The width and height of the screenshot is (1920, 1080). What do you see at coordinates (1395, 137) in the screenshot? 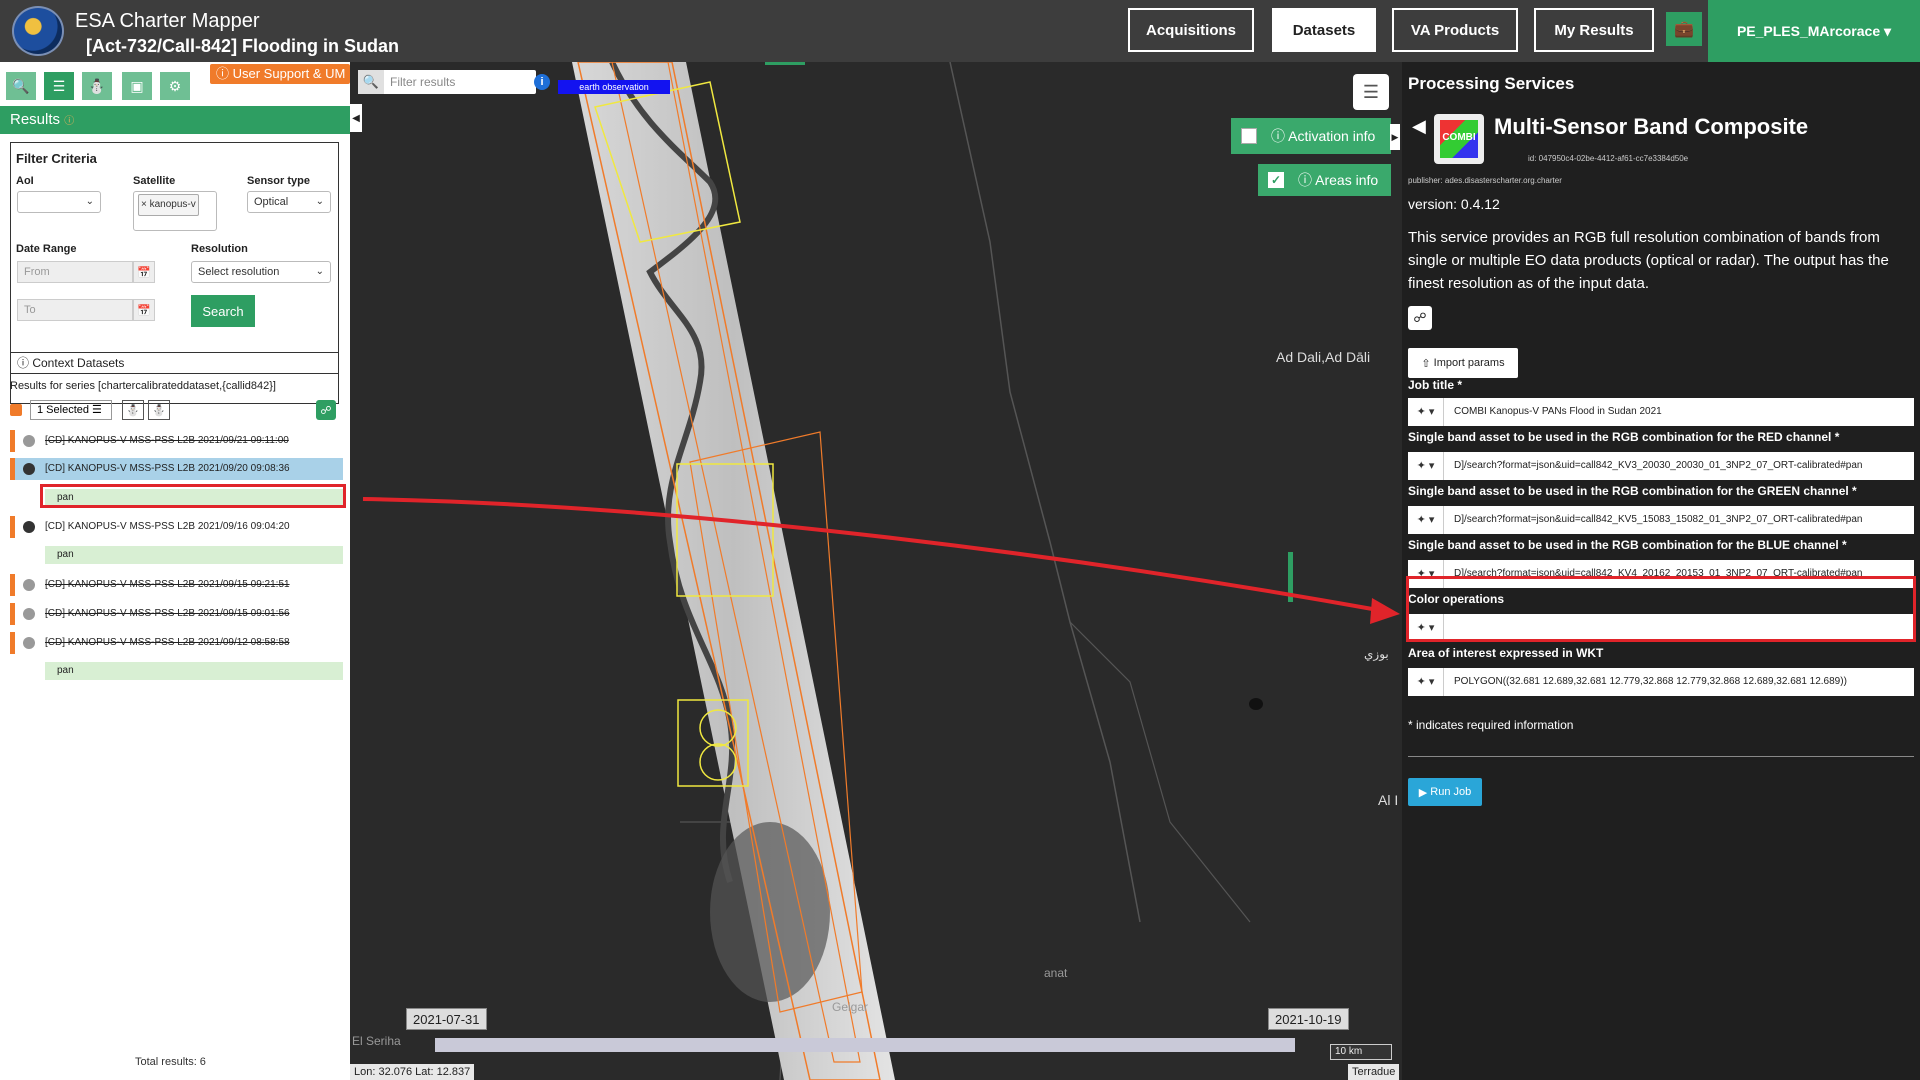
I see `expand-icon: ▶` at bounding box center [1395, 137].